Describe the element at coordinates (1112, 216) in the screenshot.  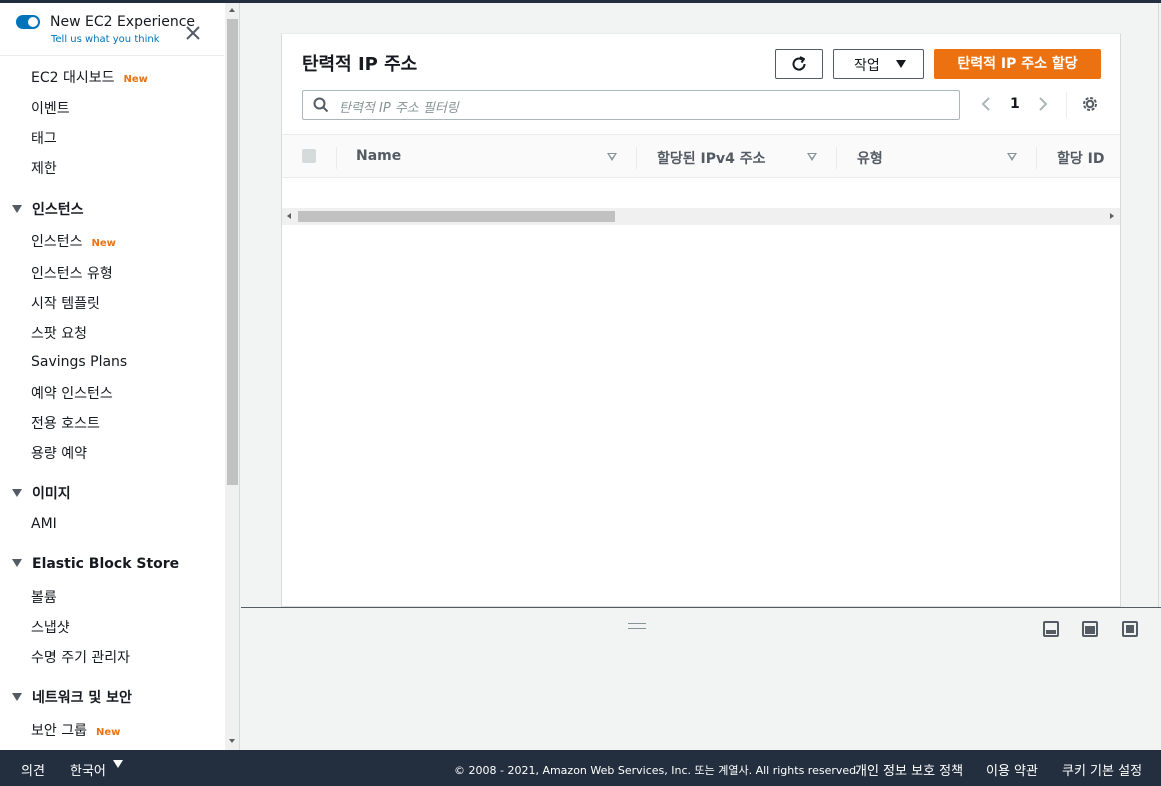
I see `scroll-right-arrow-icon` at that location.